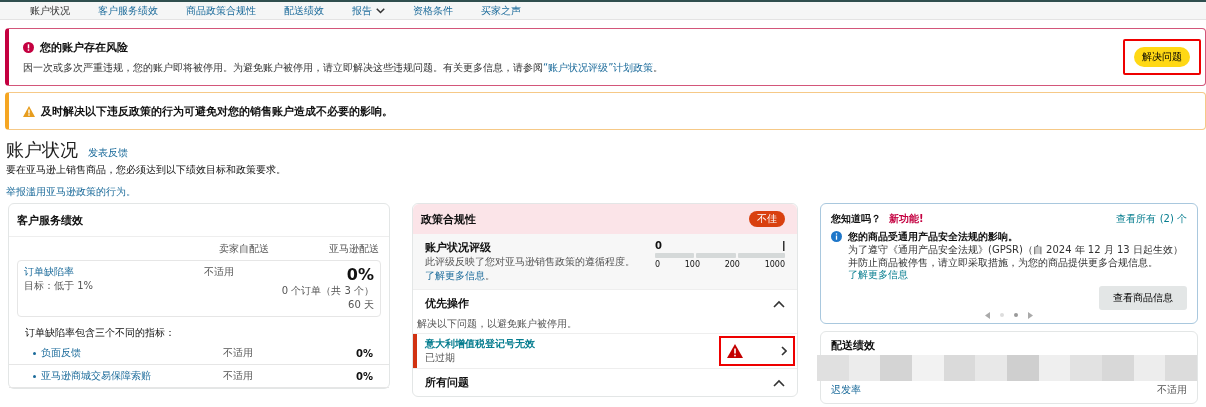 Image resolution: width=1206 pixels, height=407 pixels. I want to click on nav-tab: 买家之声, so click(501, 10).